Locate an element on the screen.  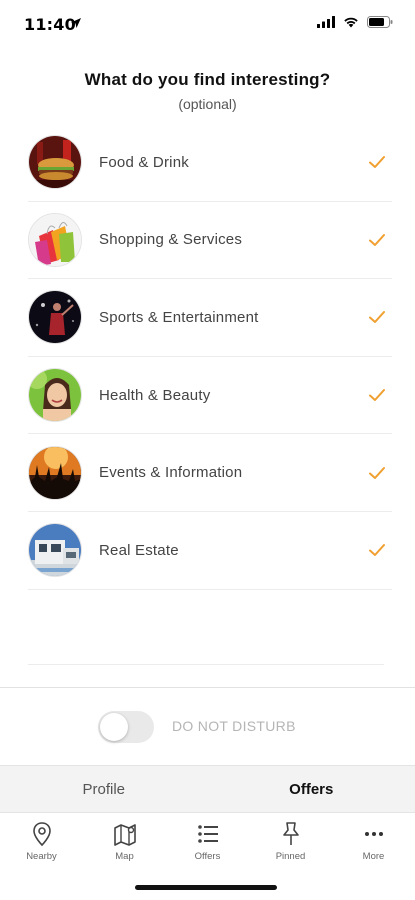
tab-label: Map is located at coordinates (124, 856).